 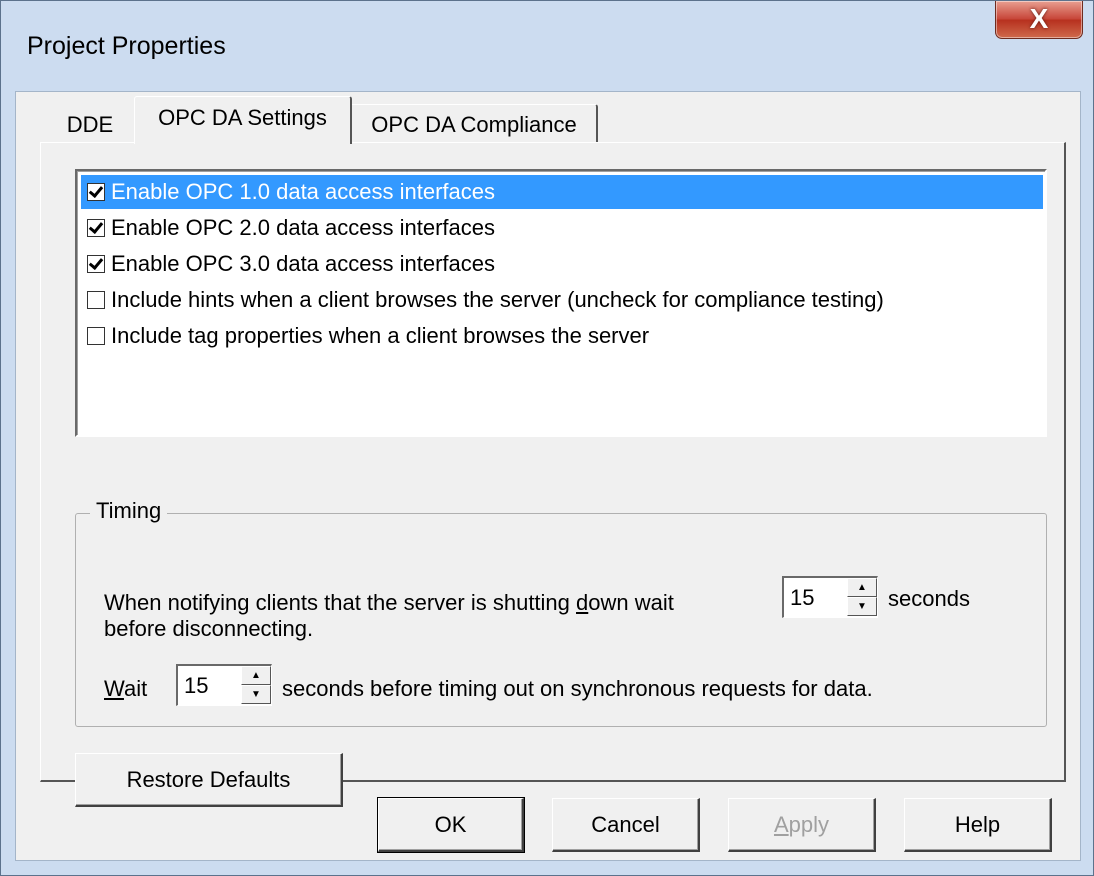 I want to click on shutdown-text-part: own wait, so click(x=631, y=602).